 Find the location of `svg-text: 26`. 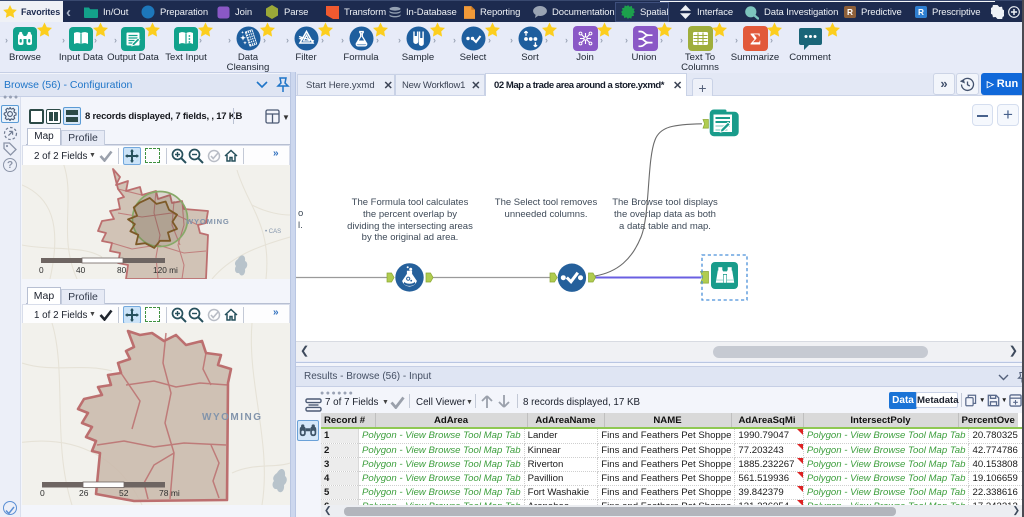

svg-text: 26 is located at coordinates (84, 493).